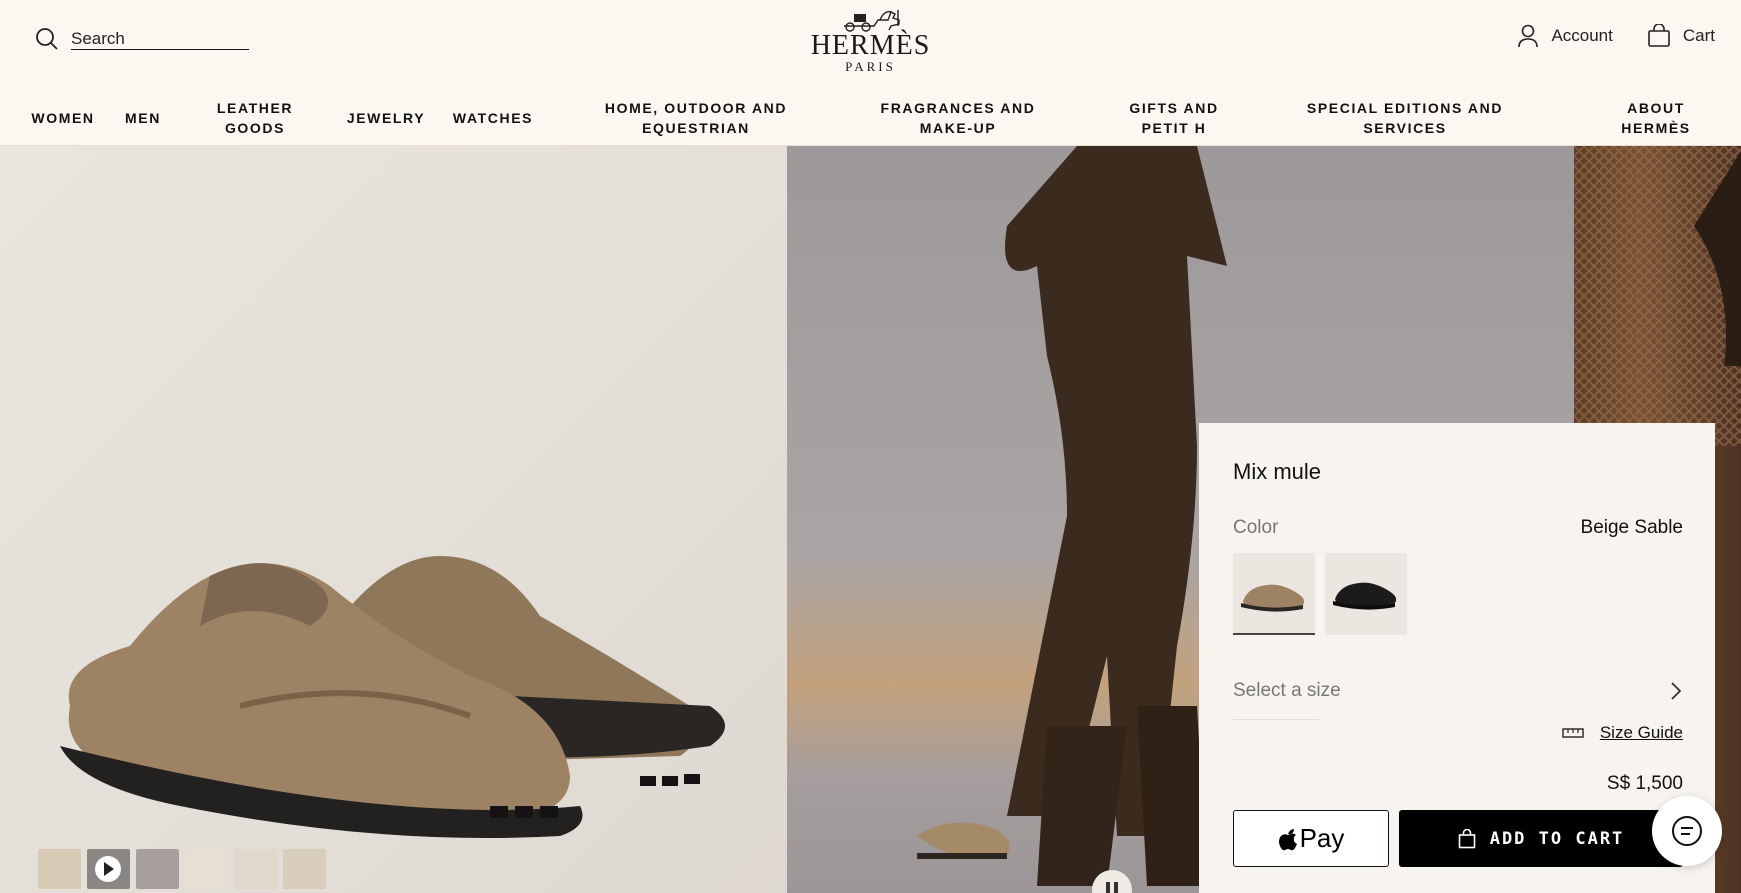  What do you see at coordinates (143, 118) in the screenshot?
I see `nav-item-men: MEN` at bounding box center [143, 118].